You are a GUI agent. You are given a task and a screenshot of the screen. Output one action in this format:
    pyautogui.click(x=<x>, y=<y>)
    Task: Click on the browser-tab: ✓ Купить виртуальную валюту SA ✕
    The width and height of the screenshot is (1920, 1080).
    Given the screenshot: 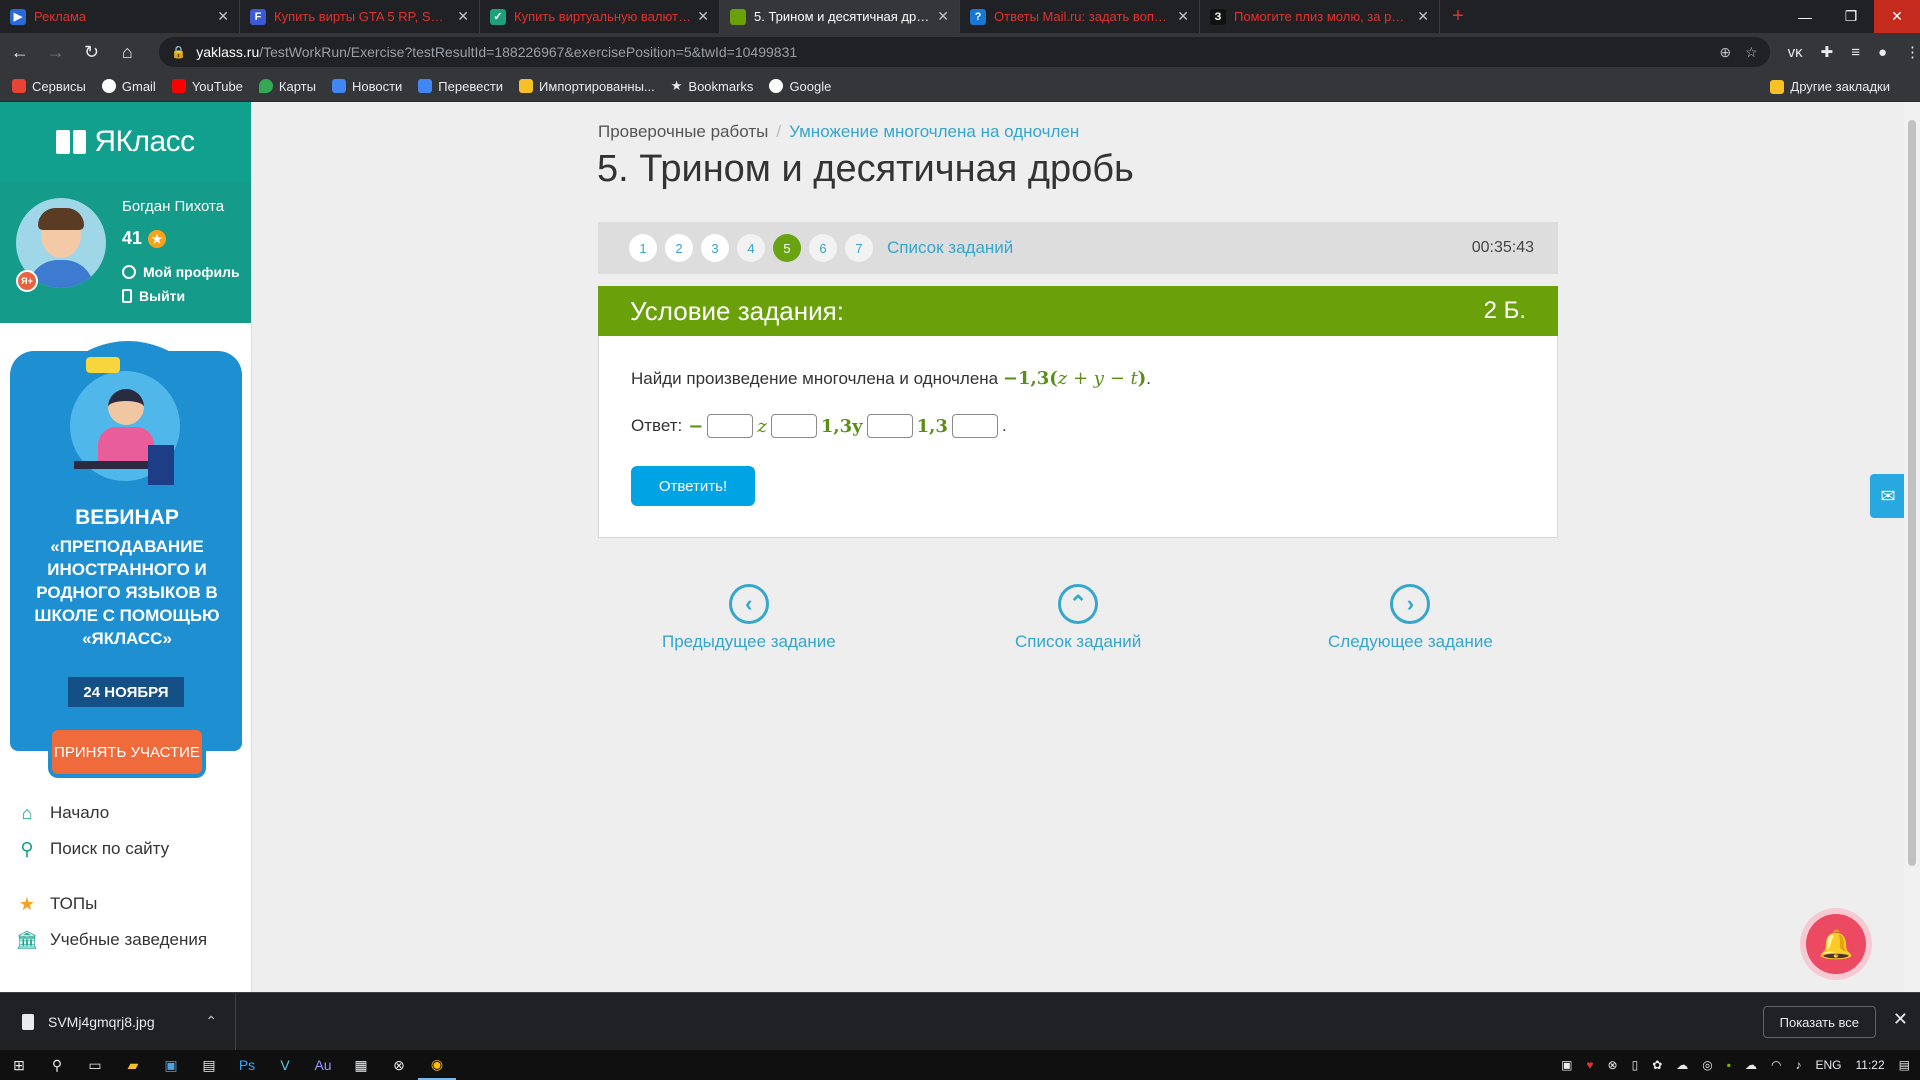 What is the action you would take?
    pyautogui.click(x=600, y=16)
    